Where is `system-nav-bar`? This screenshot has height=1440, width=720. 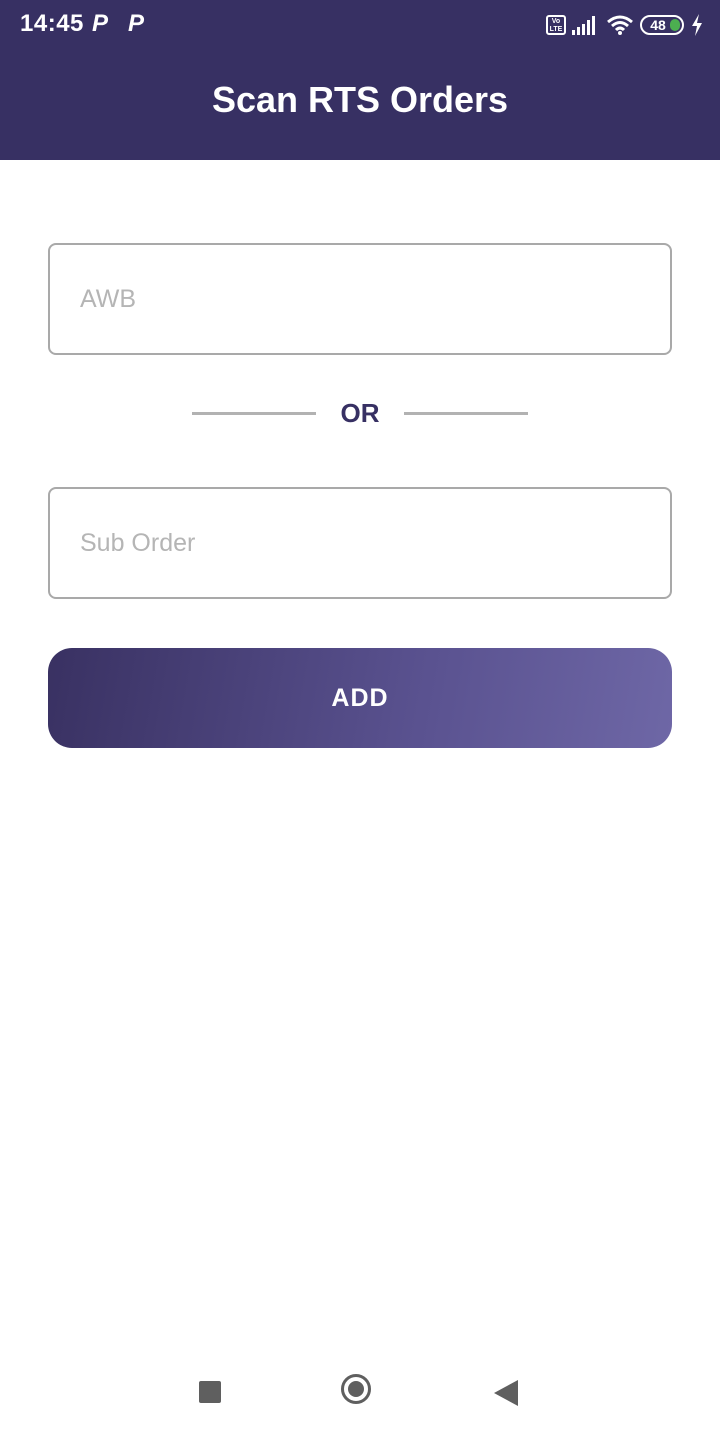
system-nav-bar is located at coordinates (360, 1390).